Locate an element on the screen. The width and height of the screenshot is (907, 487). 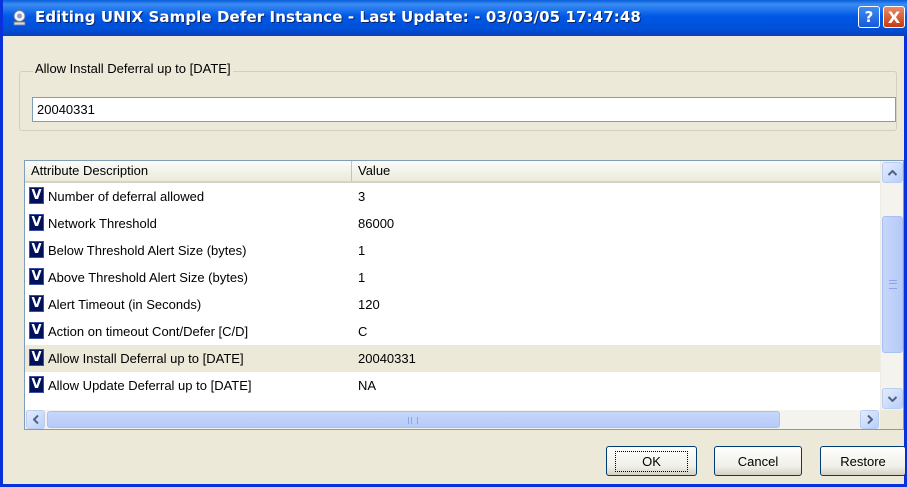
ok-button: OK is located at coordinates (651, 461).